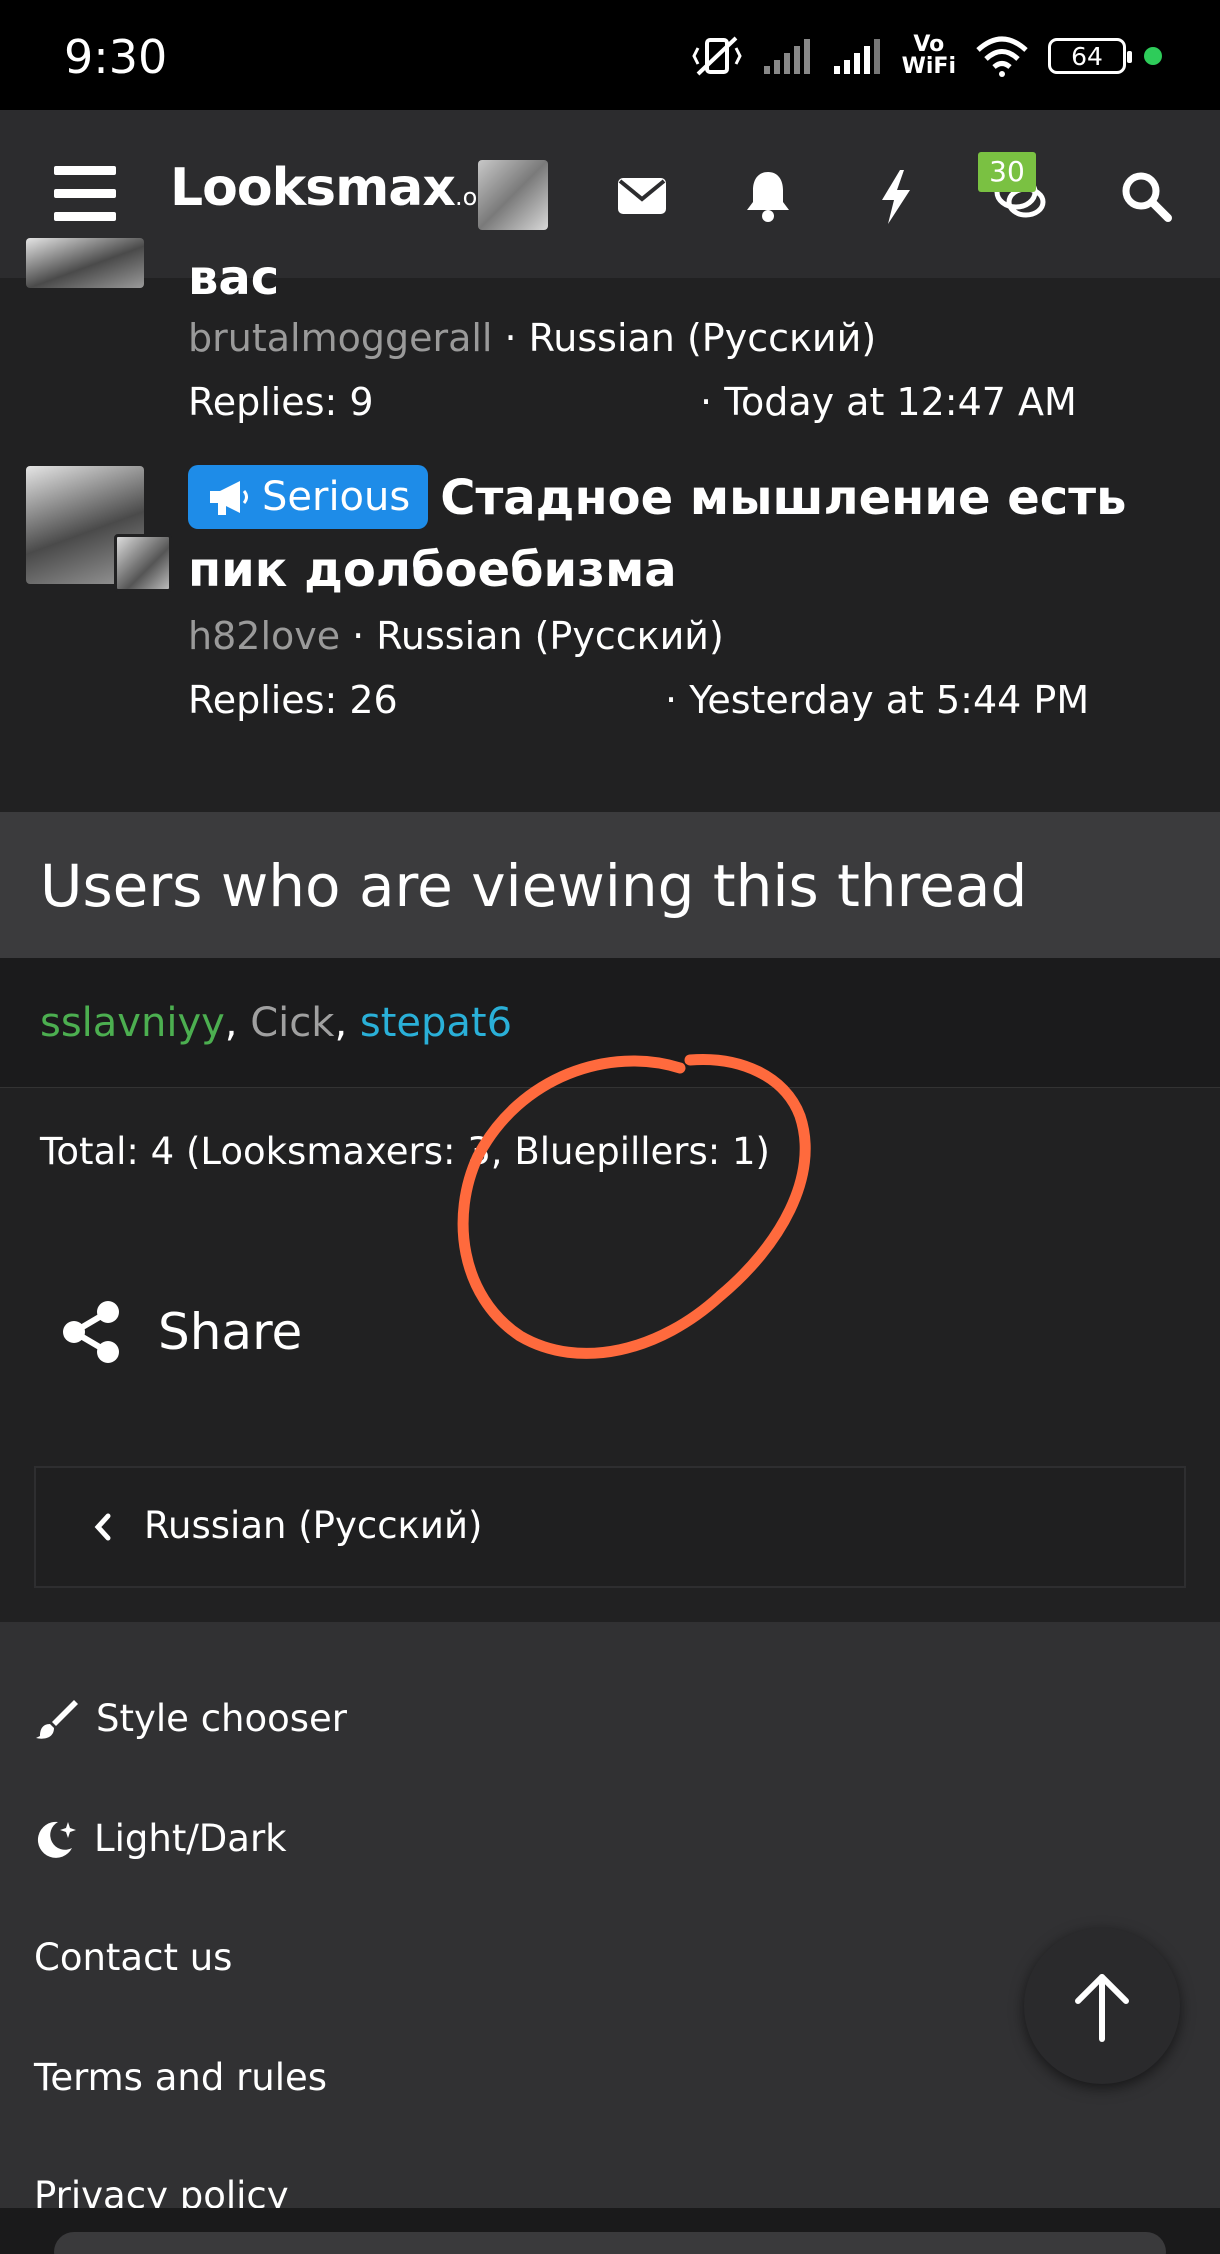 The height and width of the screenshot is (2254, 1220). What do you see at coordinates (928, 66) in the screenshot?
I see `vowifi-bottom: WiFi` at bounding box center [928, 66].